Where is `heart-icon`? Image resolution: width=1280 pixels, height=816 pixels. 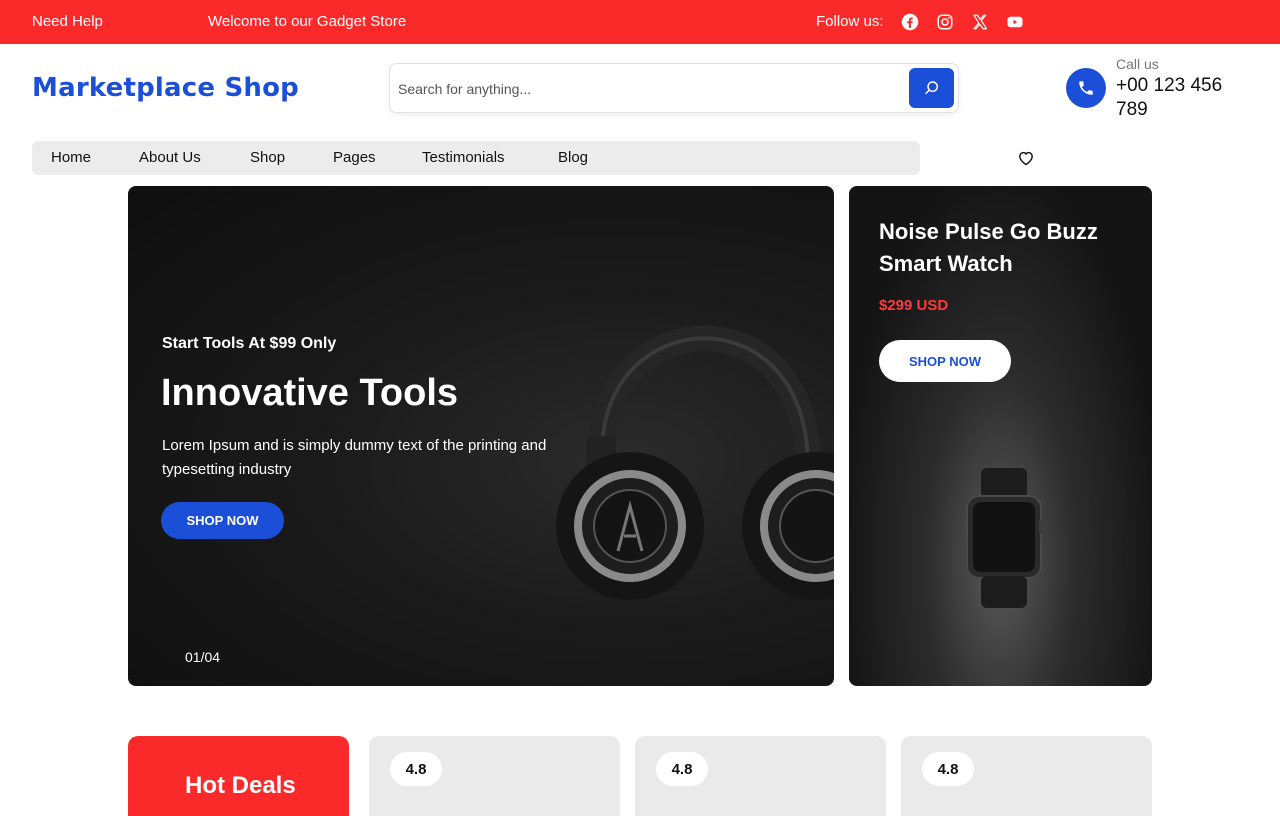 heart-icon is located at coordinates (1026, 158).